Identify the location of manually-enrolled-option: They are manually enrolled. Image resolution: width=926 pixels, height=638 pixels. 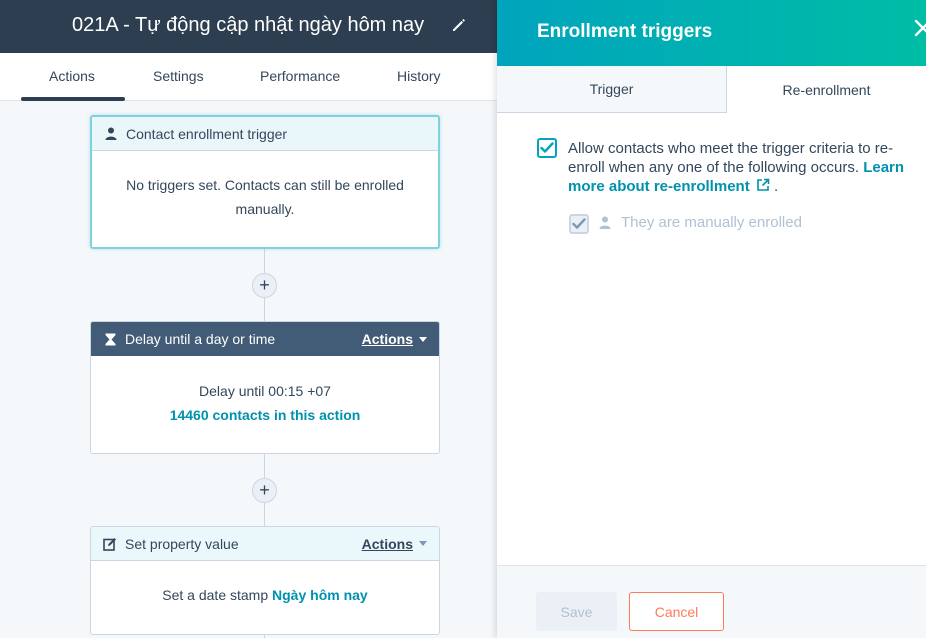
(700, 222).